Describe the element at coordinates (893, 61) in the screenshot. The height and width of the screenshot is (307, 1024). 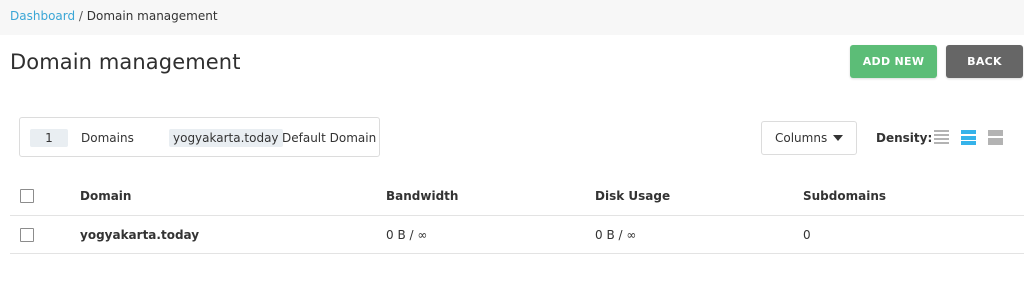
I see `add-new-button: ADD NEW` at that location.